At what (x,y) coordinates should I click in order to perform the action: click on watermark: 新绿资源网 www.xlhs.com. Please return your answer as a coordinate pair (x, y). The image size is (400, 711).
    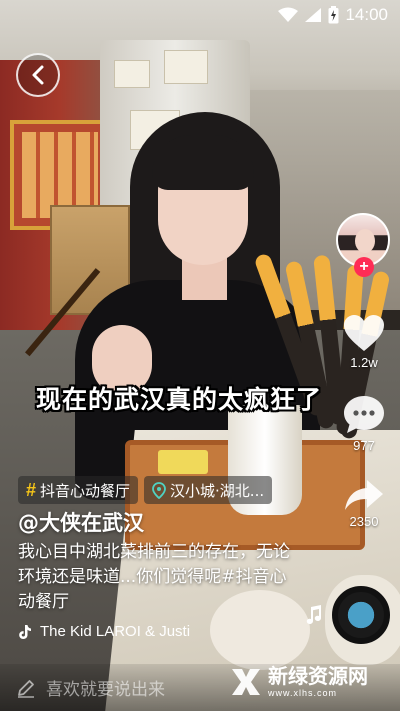
    Looking at the image, I should click on (299, 682).